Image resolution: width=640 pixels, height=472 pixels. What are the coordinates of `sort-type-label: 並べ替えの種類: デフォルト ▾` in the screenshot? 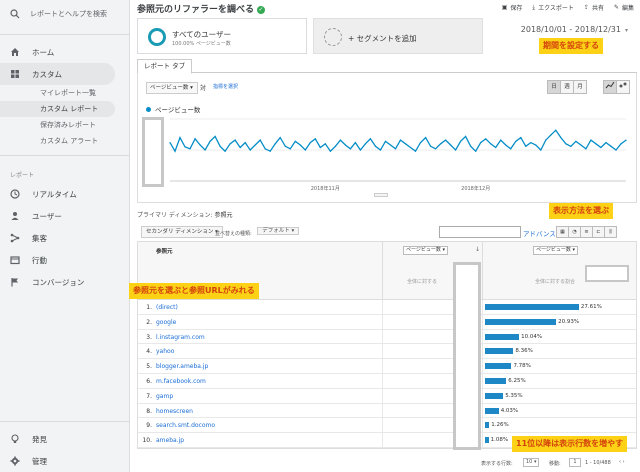 It's located at (257, 233).